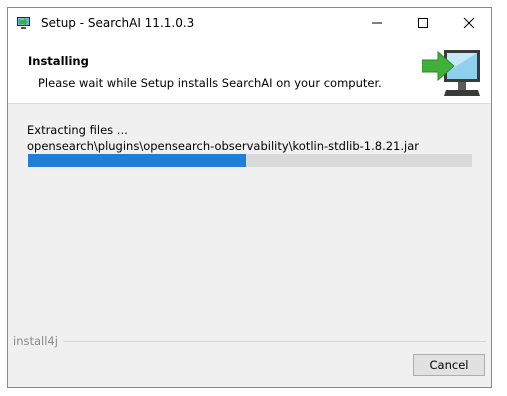 This screenshot has height=396, width=507. I want to click on minimize-button, so click(377, 23).